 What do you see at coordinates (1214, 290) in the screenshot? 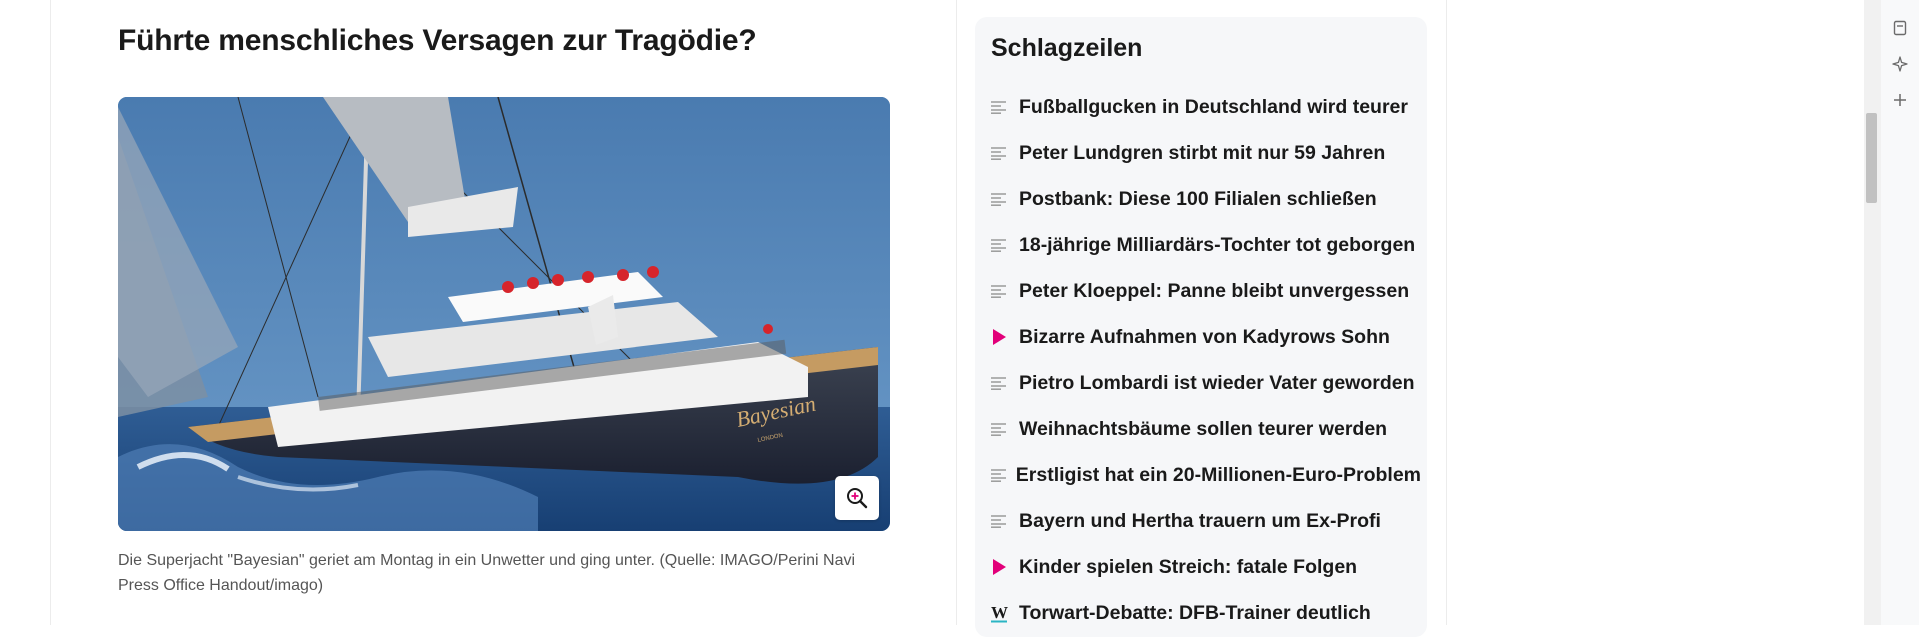
I see `headline-item-label: Peter Kloeppel: Panne bleibt unvergessen` at bounding box center [1214, 290].